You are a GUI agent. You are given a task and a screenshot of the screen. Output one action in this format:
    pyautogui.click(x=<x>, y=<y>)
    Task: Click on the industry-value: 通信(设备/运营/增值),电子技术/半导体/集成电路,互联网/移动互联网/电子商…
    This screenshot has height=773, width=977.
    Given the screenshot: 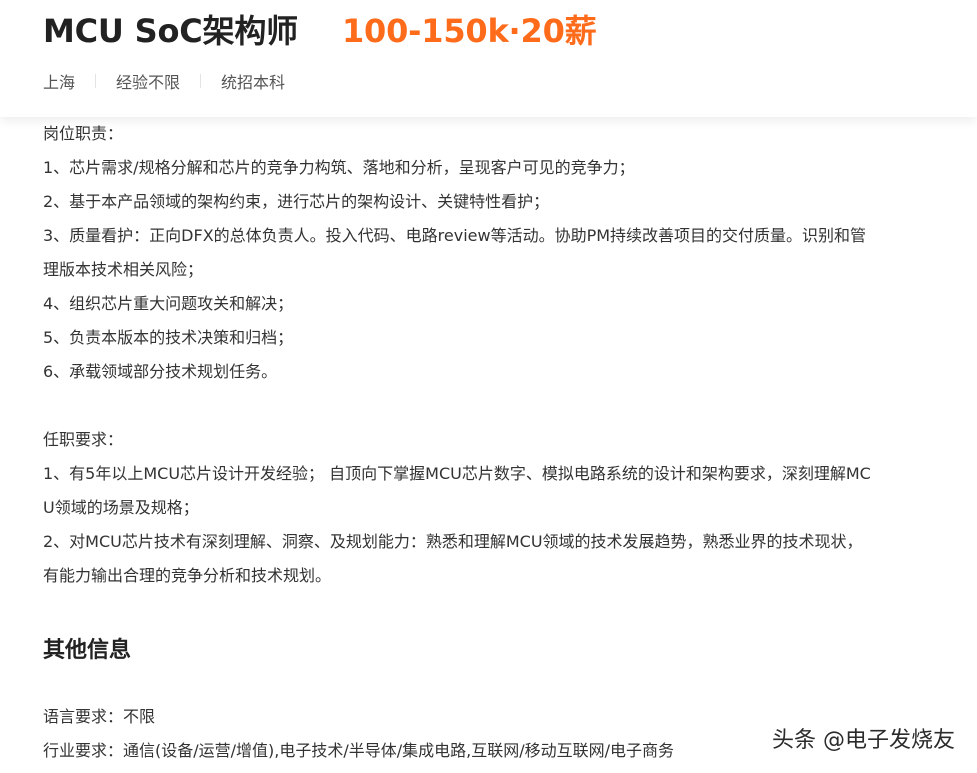 What is the action you would take?
    pyautogui.click(x=399, y=750)
    